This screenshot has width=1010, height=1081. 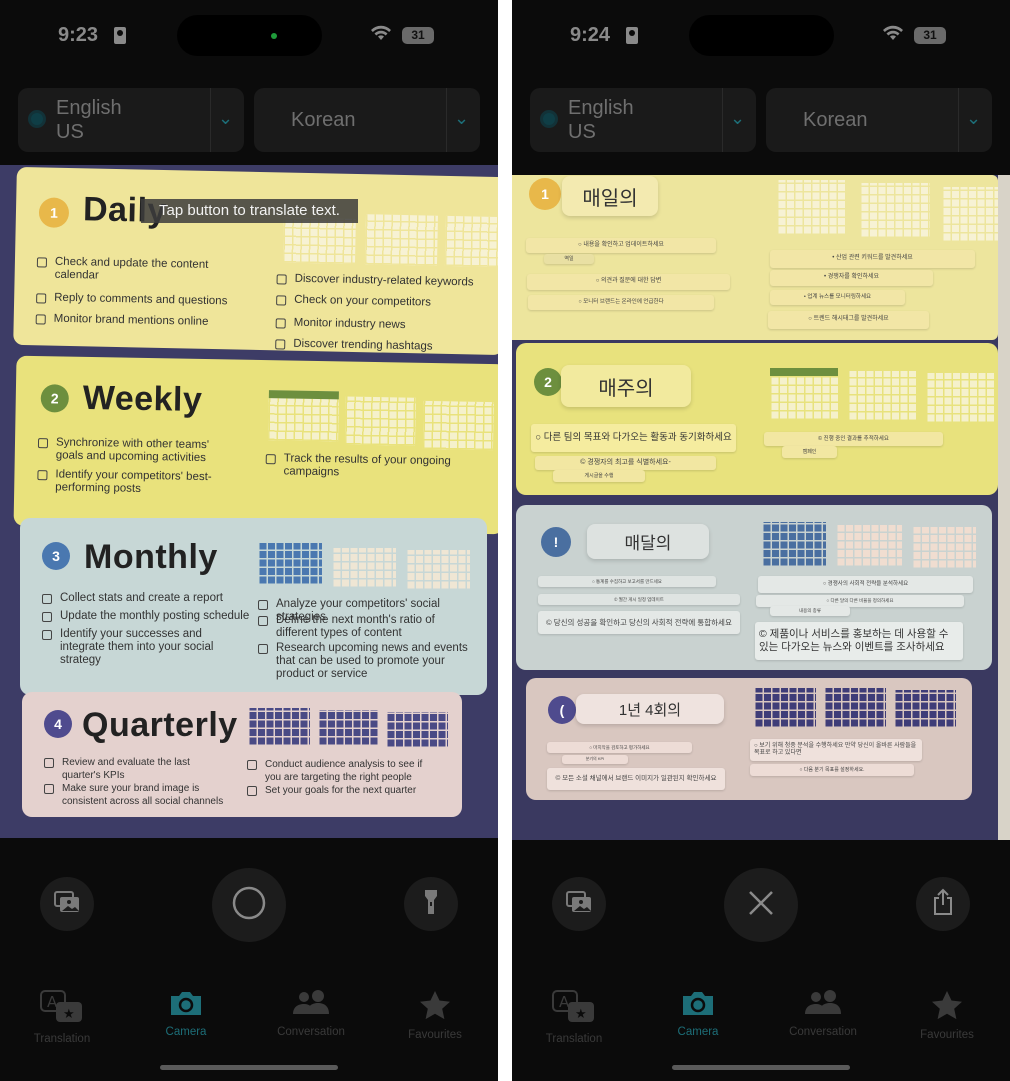 What do you see at coordinates (639, 599) in the screenshot?
I see `translated-text-overlay: © 월간 게시 일정 업데이트` at bounding box center [639, 599].